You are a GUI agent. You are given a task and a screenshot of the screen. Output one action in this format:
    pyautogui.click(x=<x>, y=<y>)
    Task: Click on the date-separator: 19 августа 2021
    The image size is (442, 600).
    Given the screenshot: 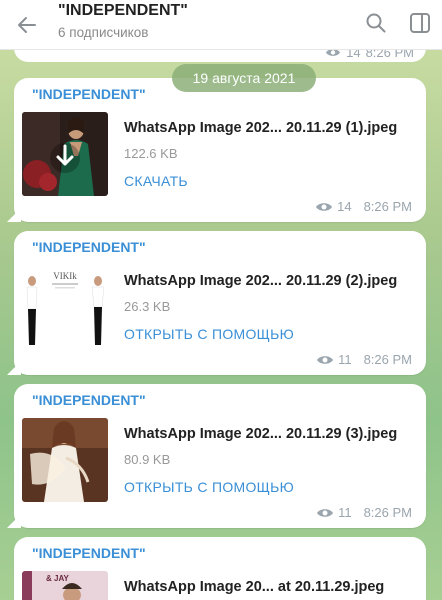 What is the action you would take?
    pyautogui.click(x=244, y=78)
    